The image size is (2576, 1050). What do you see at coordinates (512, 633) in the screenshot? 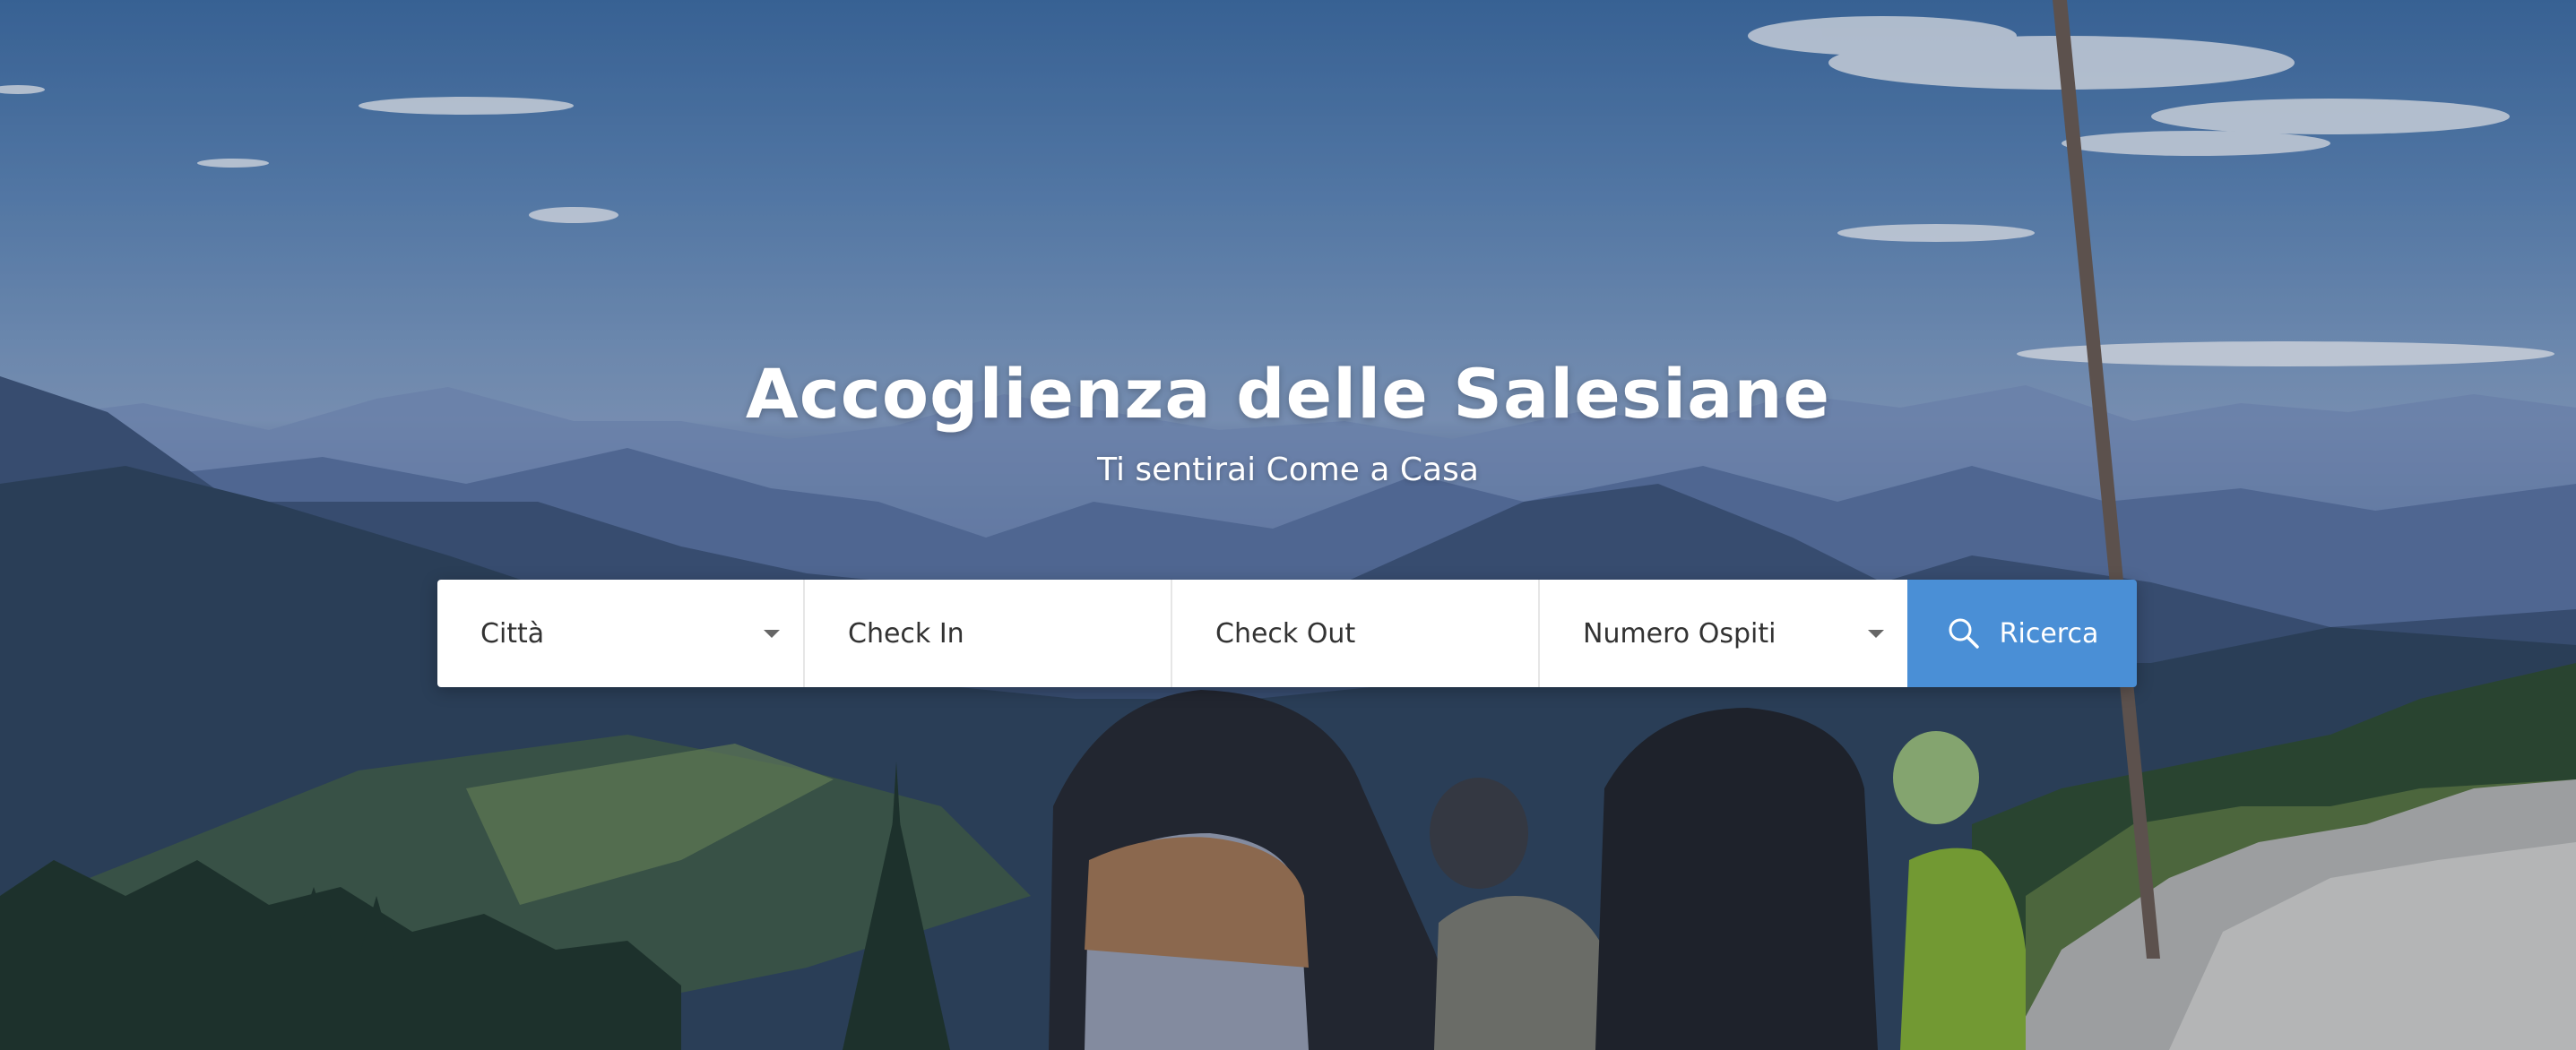
I see `city-select-value: Città` at bounding box center [512, 633].